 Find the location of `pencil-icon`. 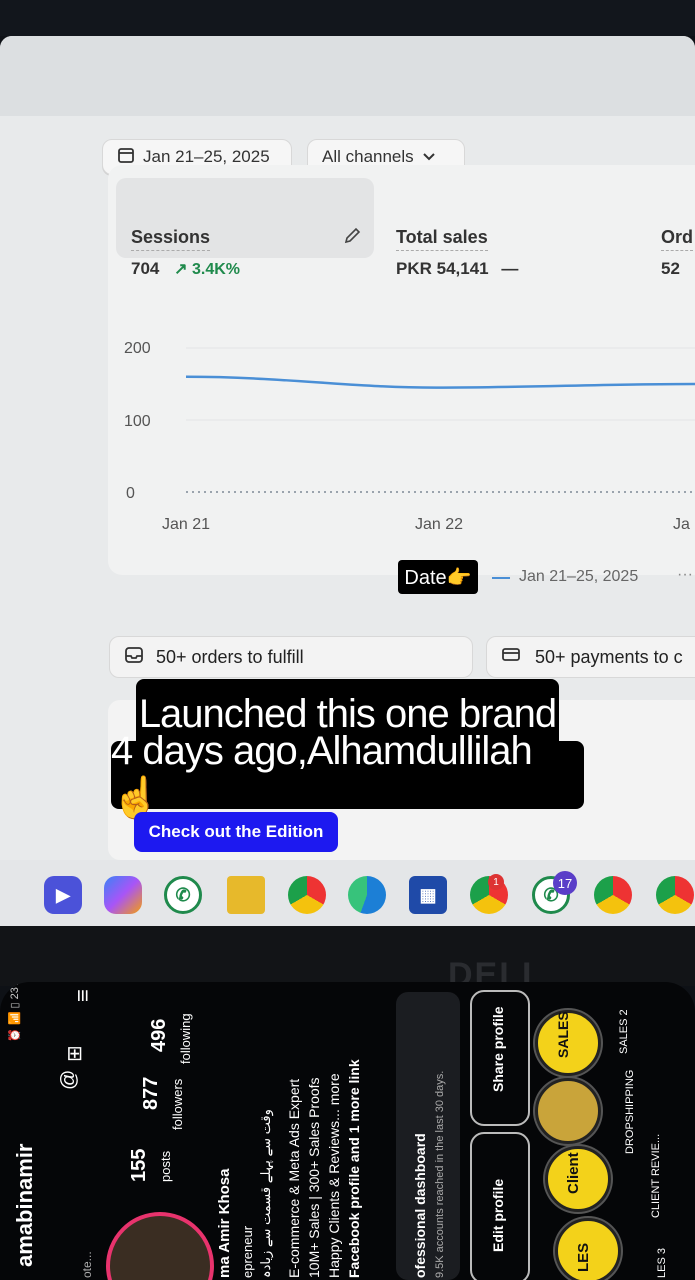

pencil-icon is located at coordinates (352, 238).